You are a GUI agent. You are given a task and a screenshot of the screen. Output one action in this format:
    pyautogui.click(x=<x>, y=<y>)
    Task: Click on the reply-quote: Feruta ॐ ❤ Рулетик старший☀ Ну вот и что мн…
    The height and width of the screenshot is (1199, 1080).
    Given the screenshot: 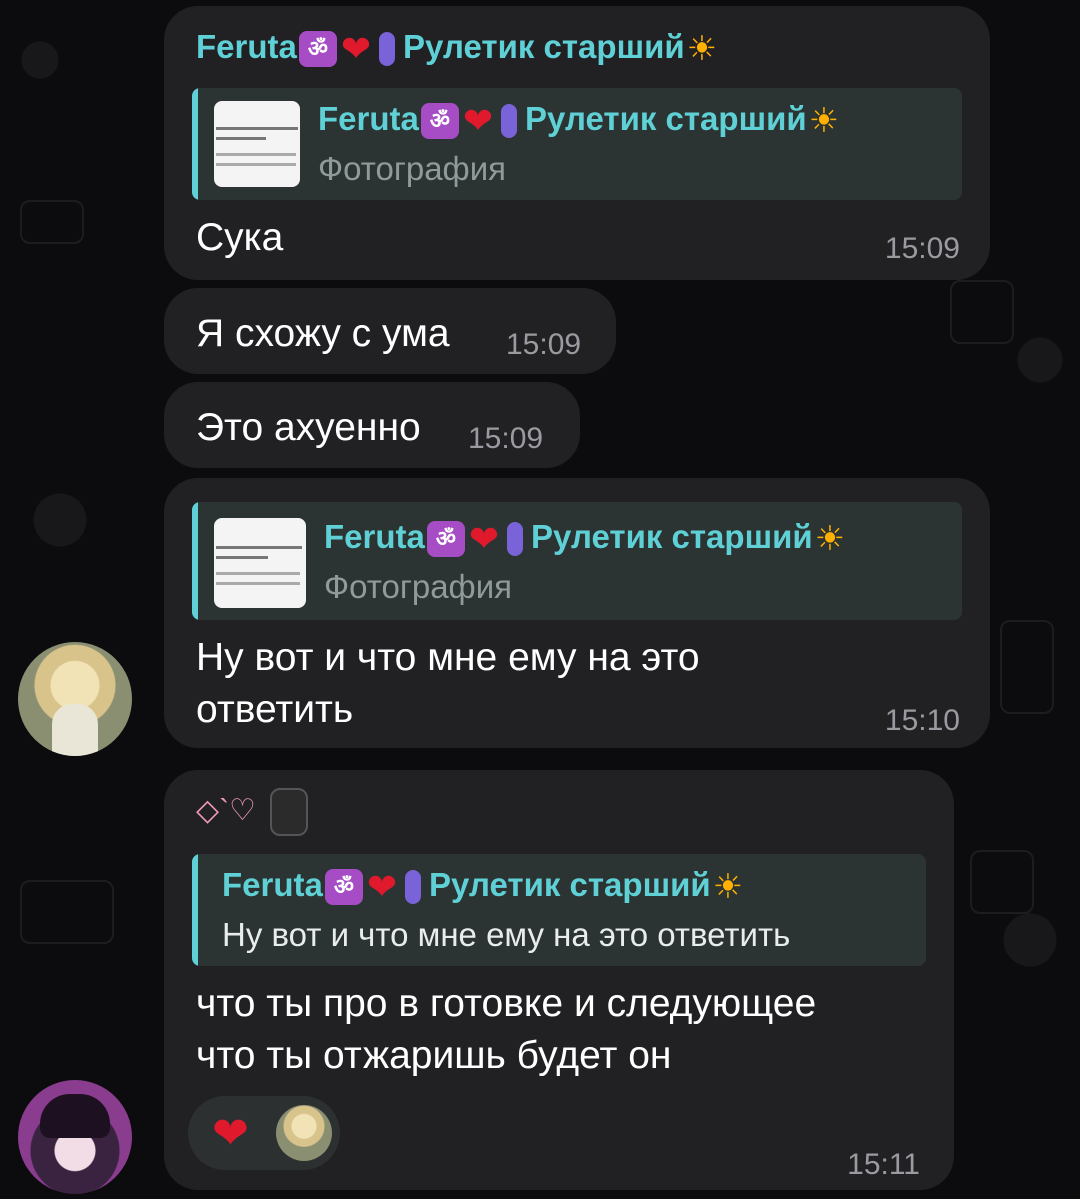 What is the action you would take?
    pyautogui.click(x=559, y=910)
    